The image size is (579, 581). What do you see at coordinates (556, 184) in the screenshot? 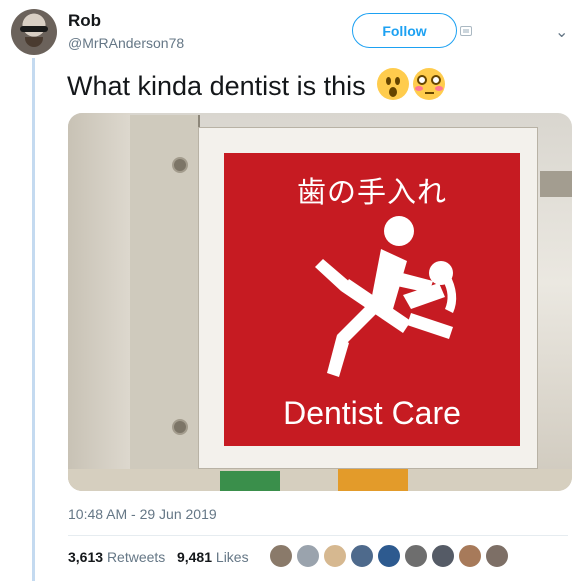
I see `photo-background-shelf` at bounding box center [556, 184].